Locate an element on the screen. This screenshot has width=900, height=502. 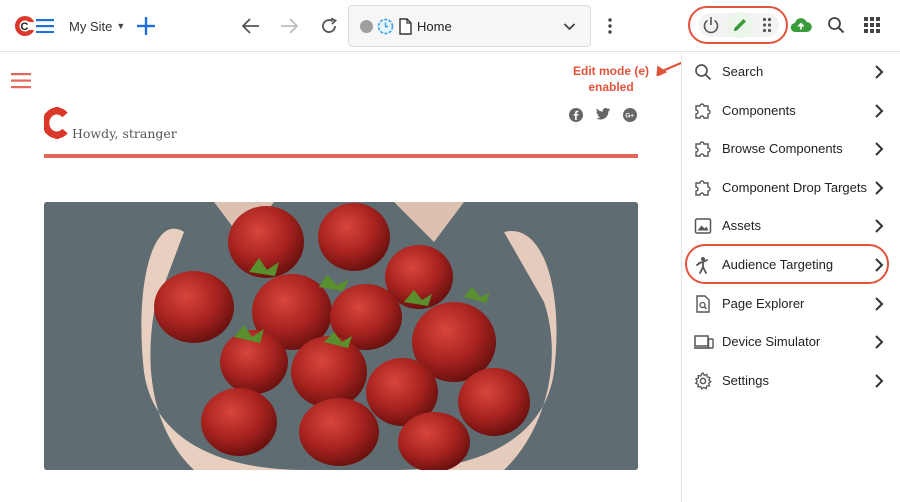
caret-down-icon: ▼ is located at coordinates (121, 26).